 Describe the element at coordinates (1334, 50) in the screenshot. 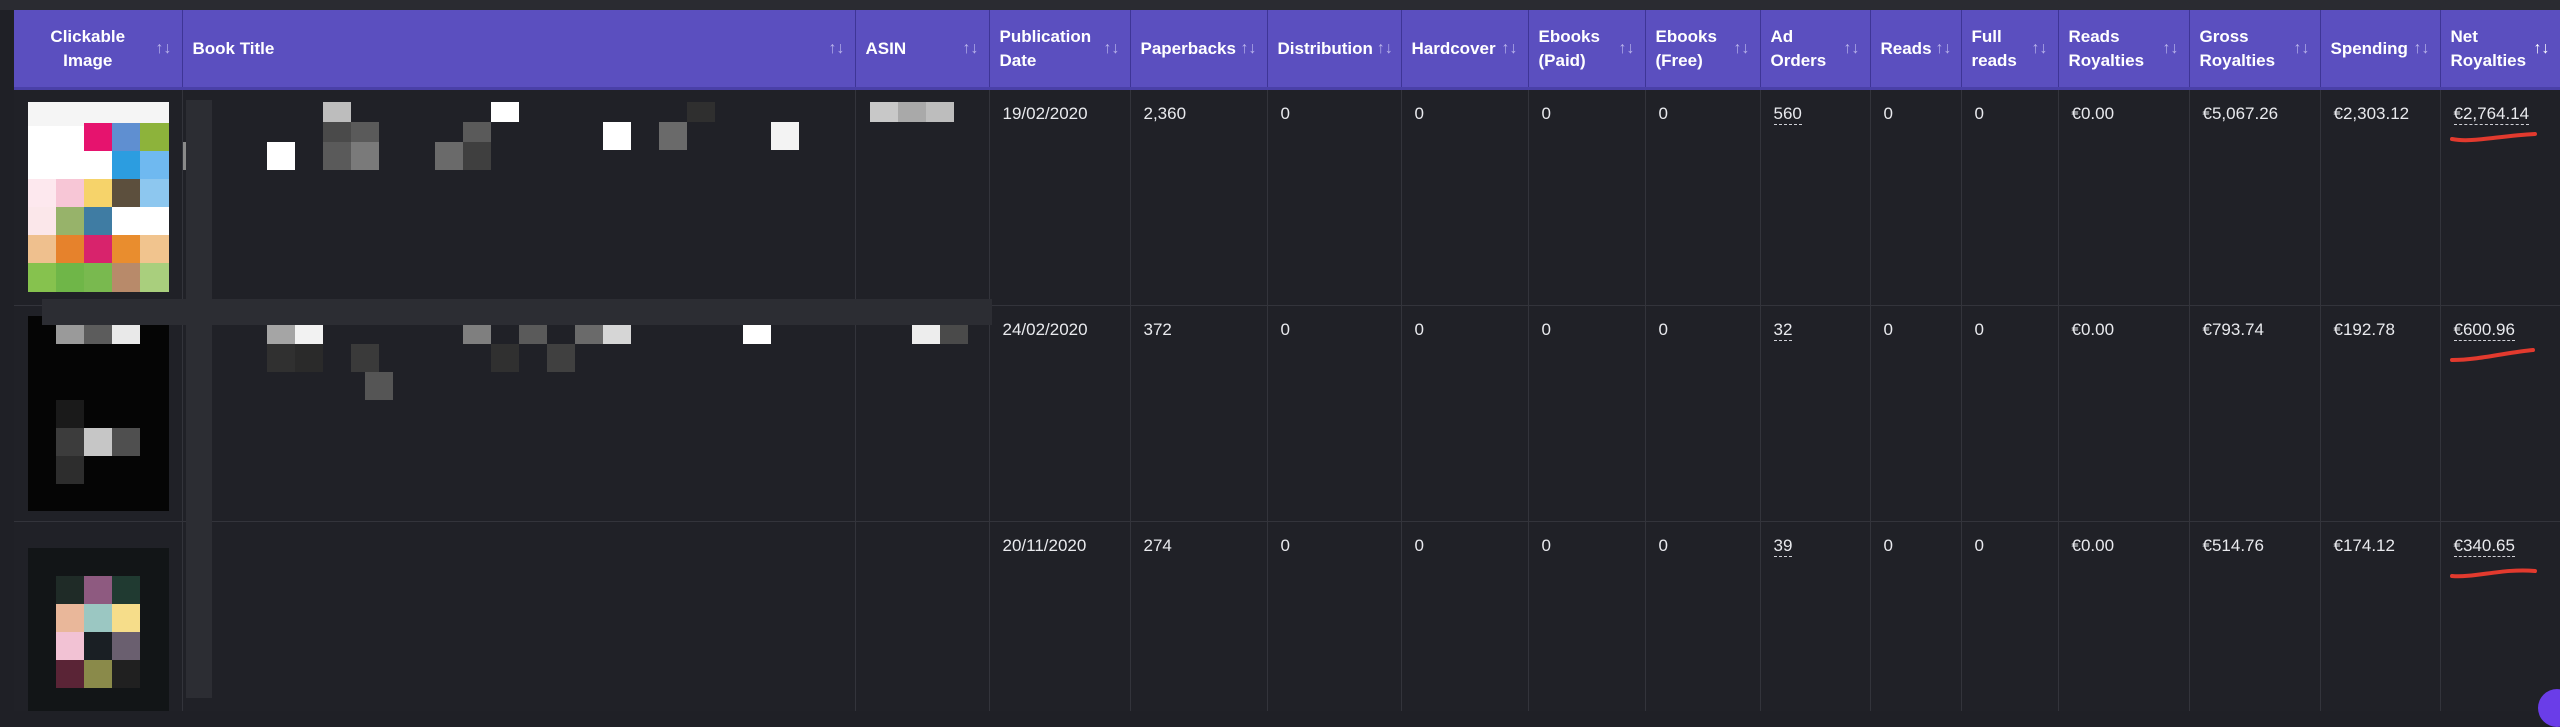

I see `col-distribution: Distribution ↑↓` at that location.